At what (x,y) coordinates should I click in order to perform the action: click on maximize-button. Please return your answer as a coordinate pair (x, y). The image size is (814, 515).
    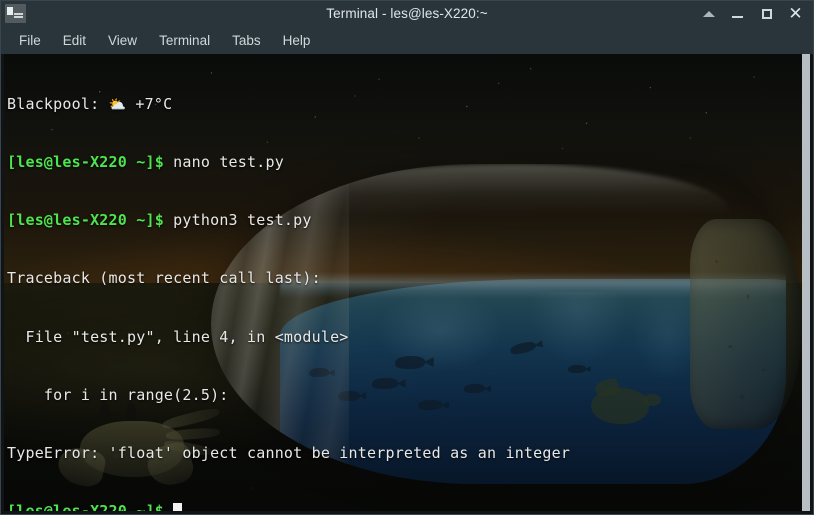
    Looking at the image, I should click on (766, 13).